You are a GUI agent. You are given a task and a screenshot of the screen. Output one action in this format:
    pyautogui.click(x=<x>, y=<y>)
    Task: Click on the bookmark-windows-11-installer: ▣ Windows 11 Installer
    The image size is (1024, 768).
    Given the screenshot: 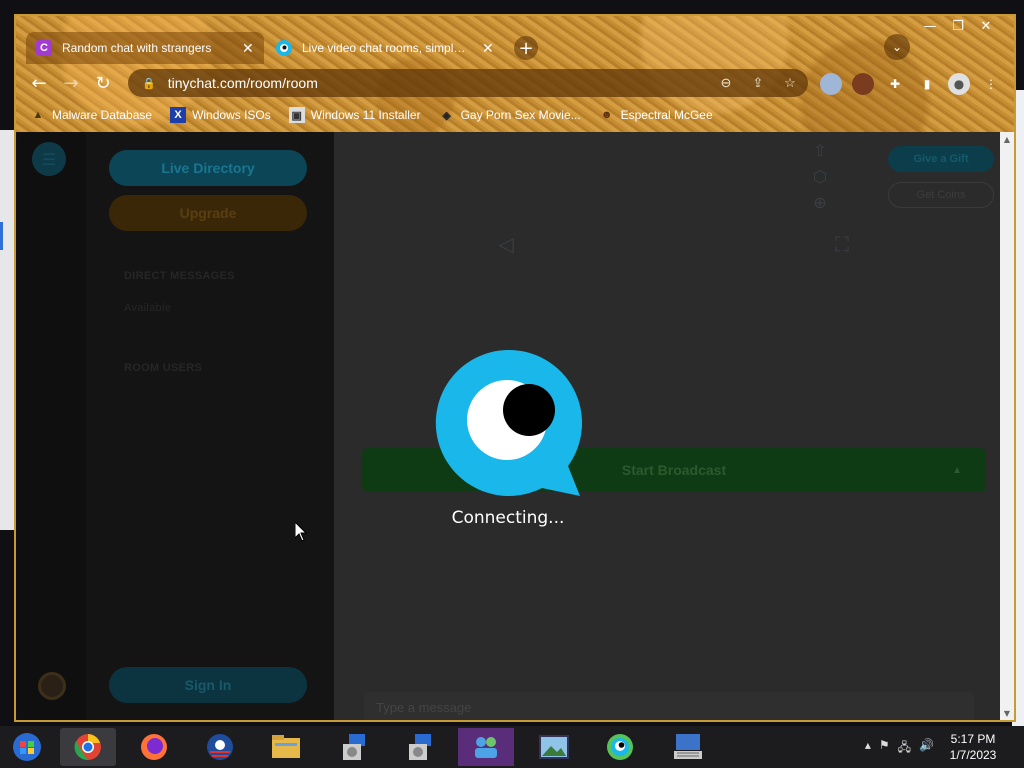 What is the action you would take?
    pyautogui.click(x=354, y=115)
    